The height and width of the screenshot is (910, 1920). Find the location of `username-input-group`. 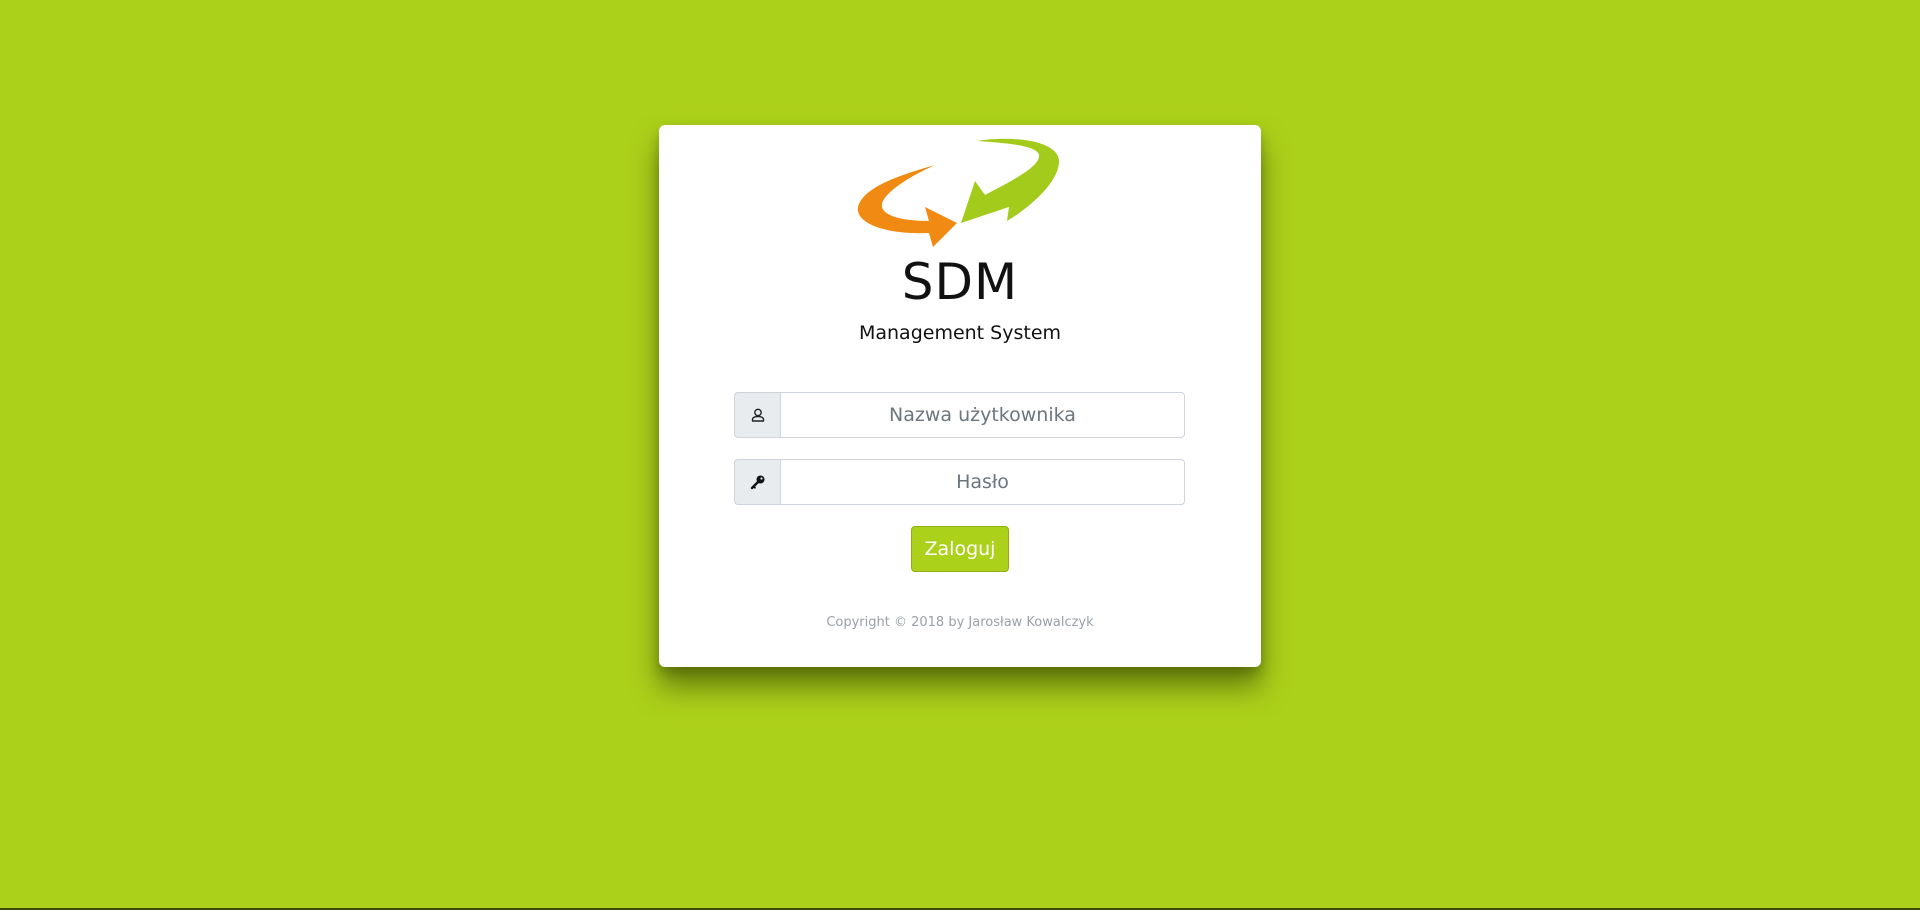

username-input-group is located at coordinates (959, 415).